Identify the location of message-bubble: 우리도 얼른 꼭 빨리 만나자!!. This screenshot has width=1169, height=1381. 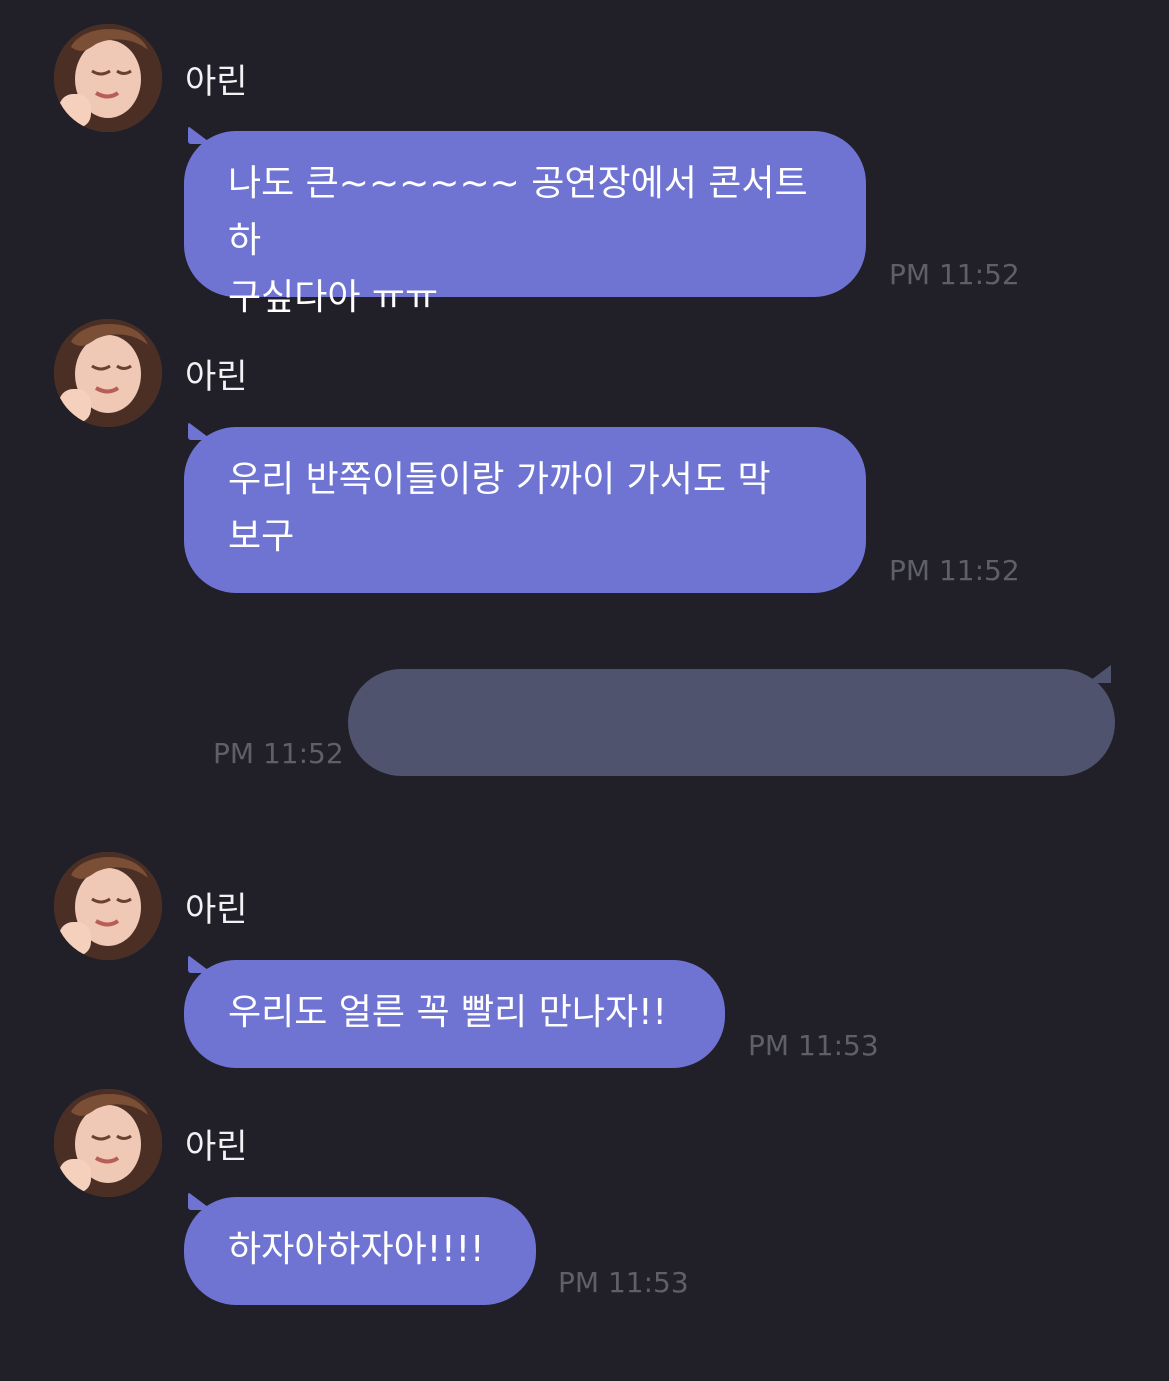
(454, 1014).